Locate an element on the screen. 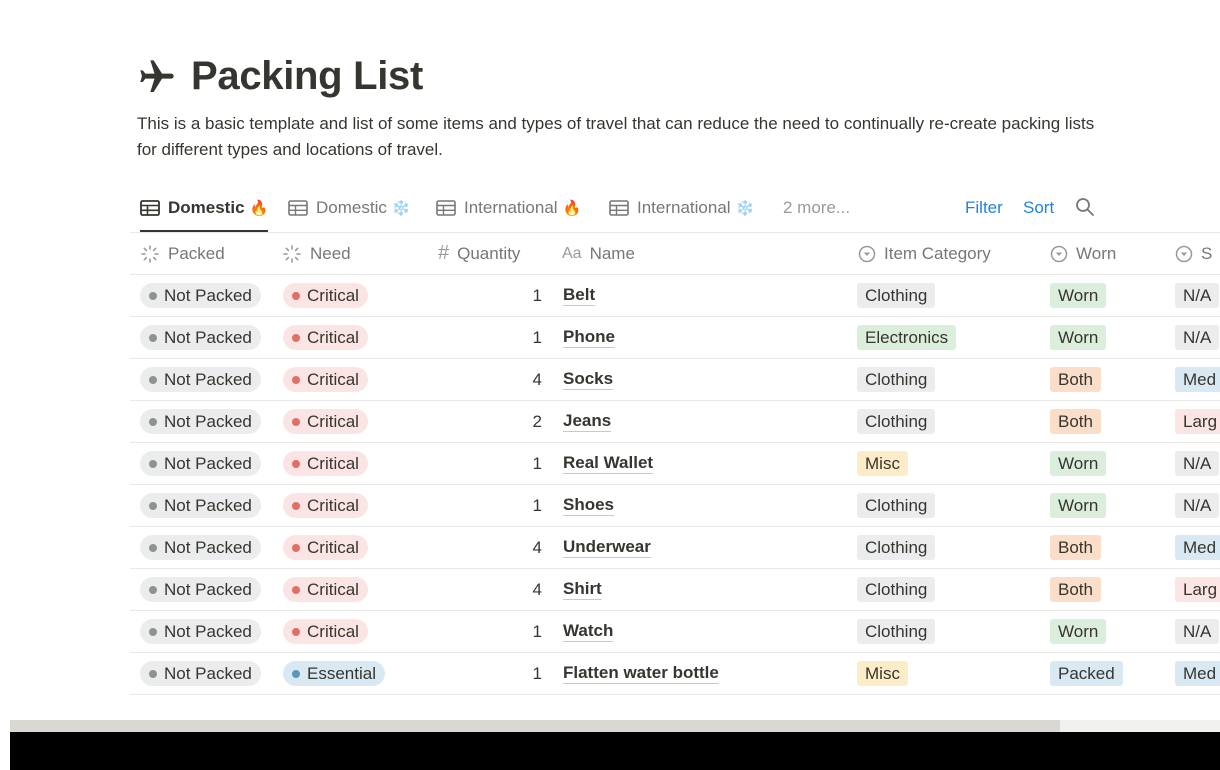  name-cell: Shirt is located at coordinates (582, 589).